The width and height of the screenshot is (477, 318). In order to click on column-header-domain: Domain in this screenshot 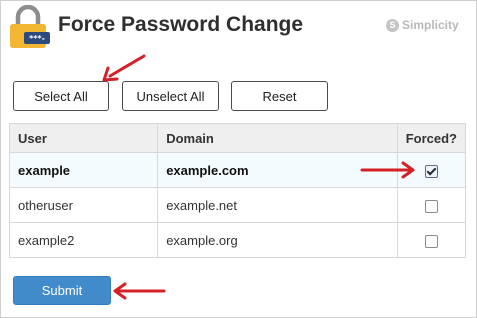, I will do `click(277, 138)`.